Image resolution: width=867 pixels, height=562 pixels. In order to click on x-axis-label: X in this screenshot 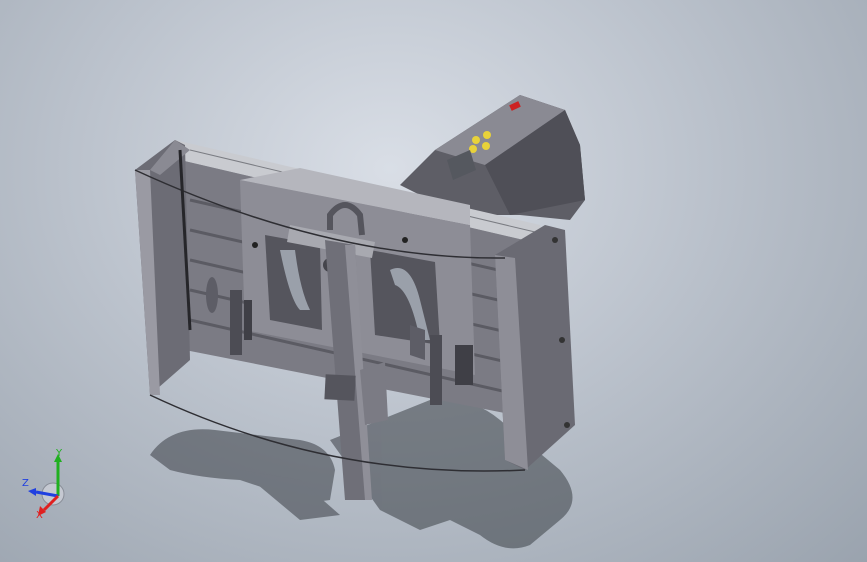, I will do `click(39, 515)`.